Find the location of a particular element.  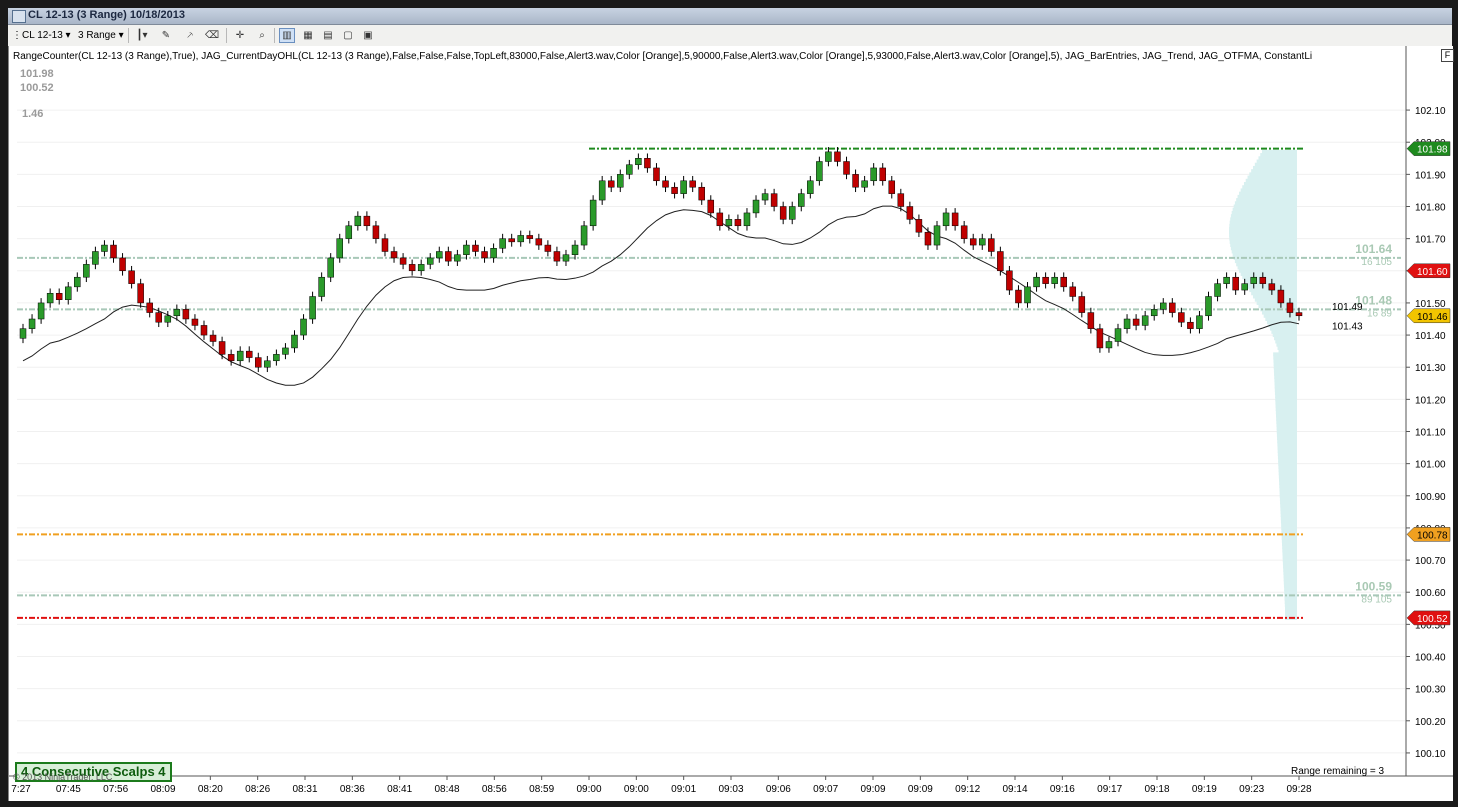

template-icon: ▣ is located at coordinates (368, 35).